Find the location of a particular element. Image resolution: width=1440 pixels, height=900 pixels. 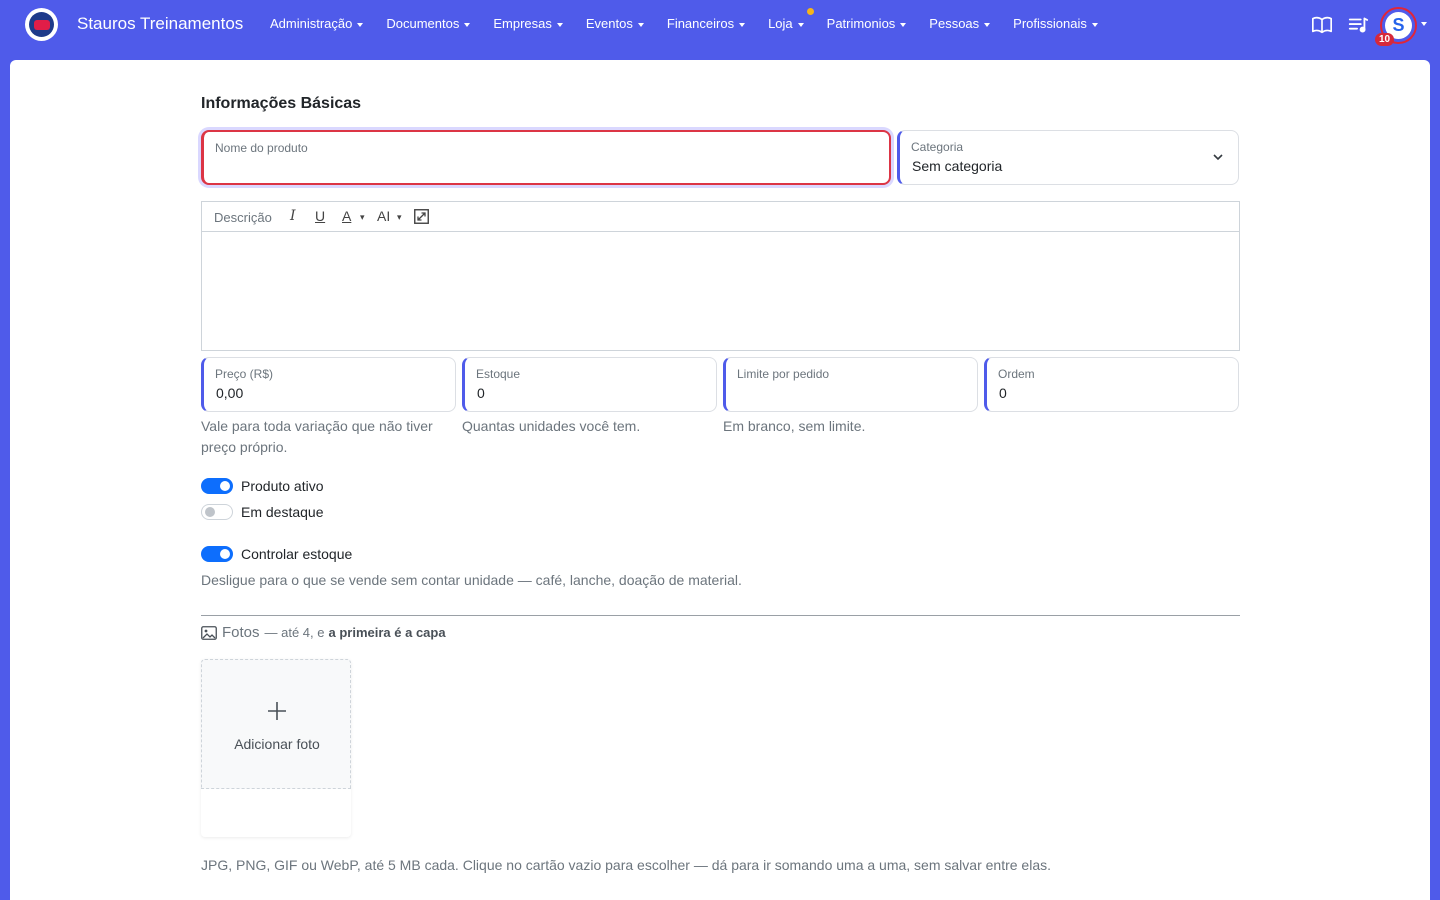

menu-label: Profissionais is located at coordinates (1050, 23).